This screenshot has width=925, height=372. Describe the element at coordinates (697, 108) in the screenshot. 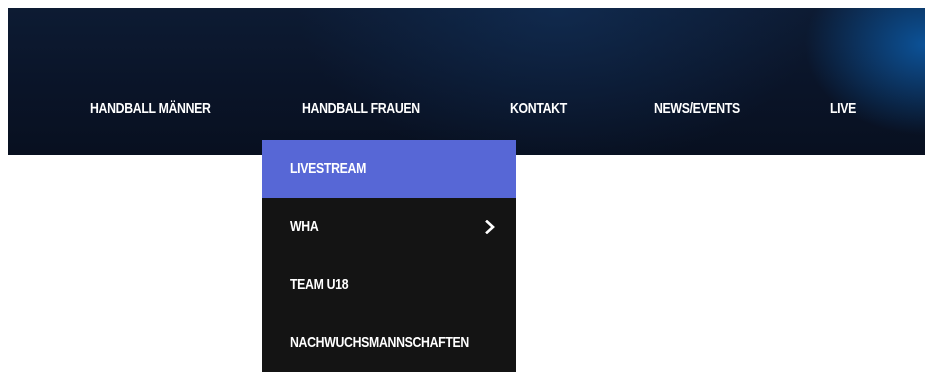

I see `nav-item-news-events: NEWS/EVENTS` at that location.